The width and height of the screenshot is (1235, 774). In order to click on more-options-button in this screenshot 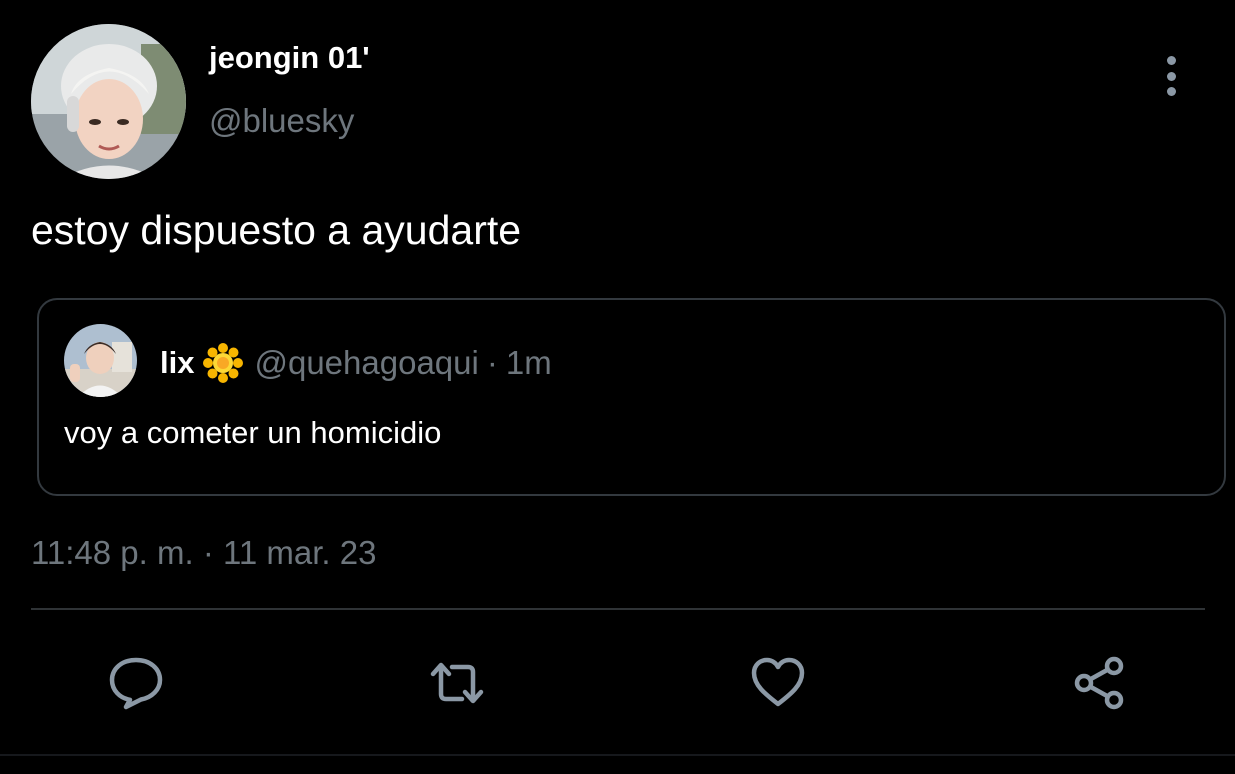, I will do `click(1171, 76)`.